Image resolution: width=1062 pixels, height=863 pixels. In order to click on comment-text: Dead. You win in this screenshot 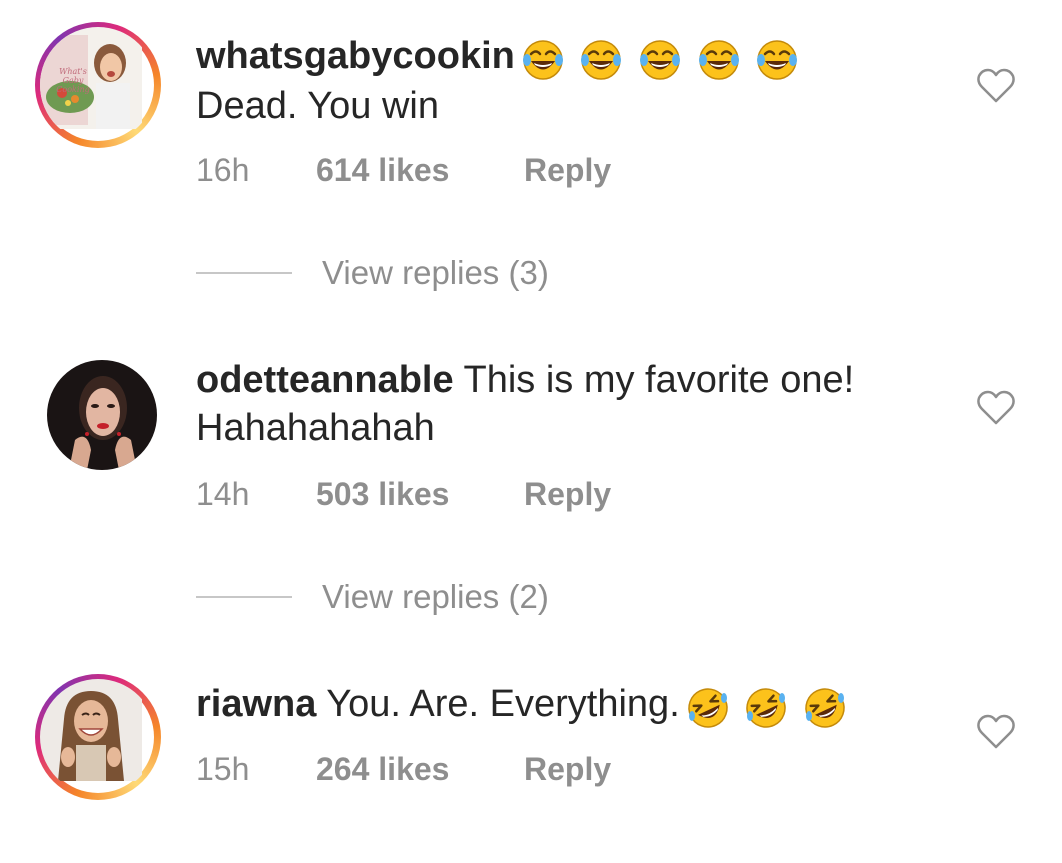, I will do `click(317, 105)`.